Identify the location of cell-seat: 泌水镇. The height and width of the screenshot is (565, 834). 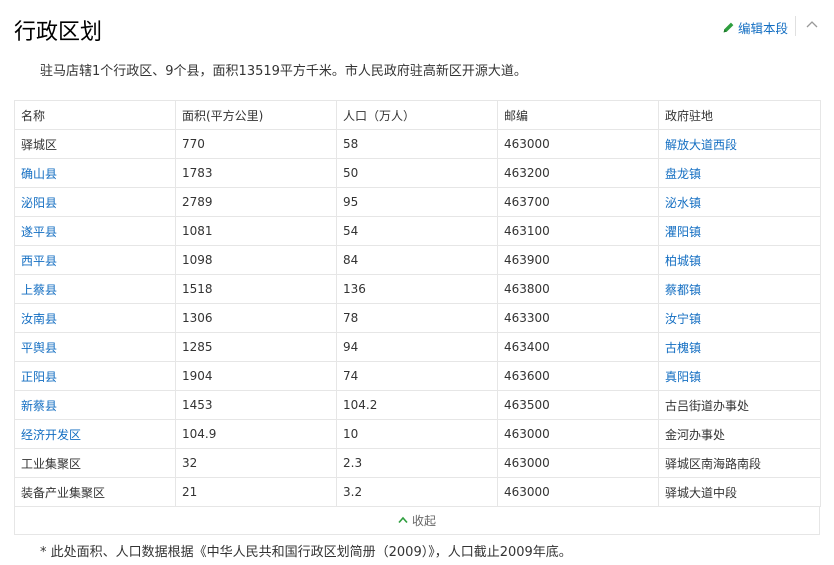
(739, 202).